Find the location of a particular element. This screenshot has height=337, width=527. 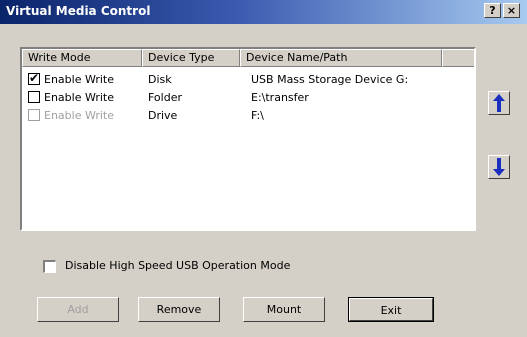

device-type-cell: Drive is located at coordinates (163, 115).